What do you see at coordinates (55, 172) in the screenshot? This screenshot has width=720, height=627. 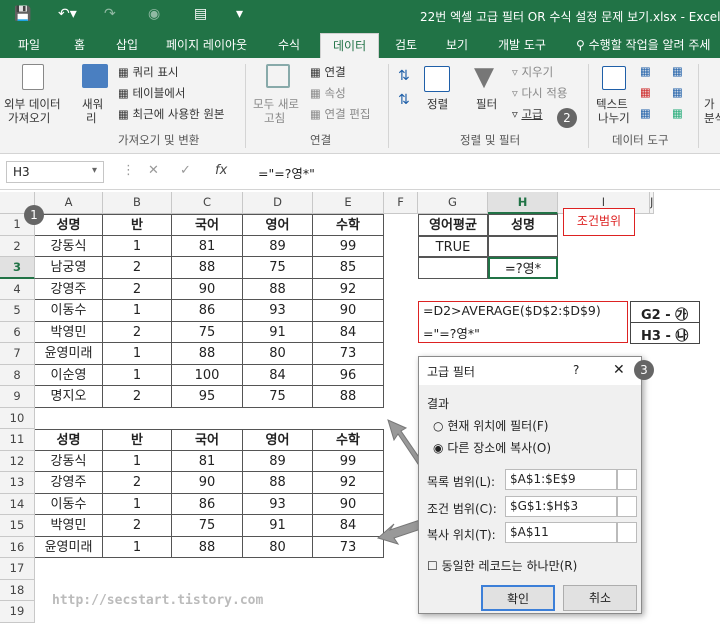 I see `name-box: H3 ▾` at bounding box center [55, 172].